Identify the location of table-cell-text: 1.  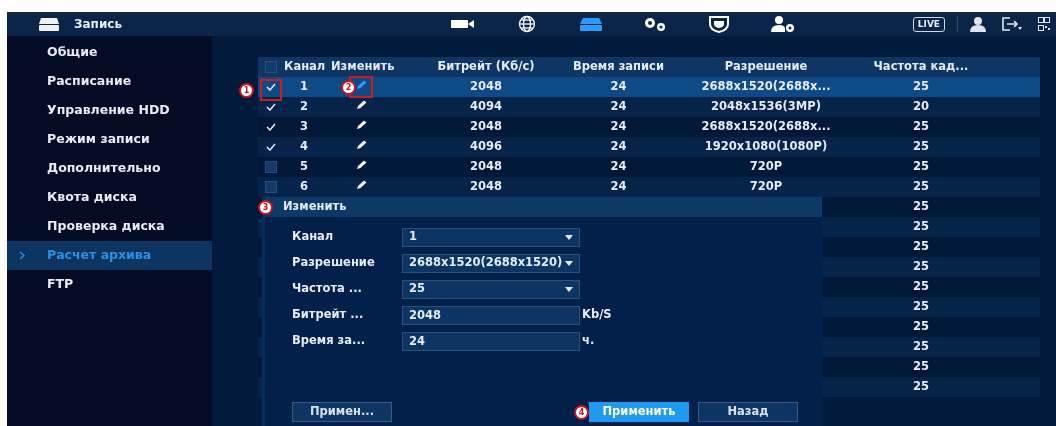
(303, 86).